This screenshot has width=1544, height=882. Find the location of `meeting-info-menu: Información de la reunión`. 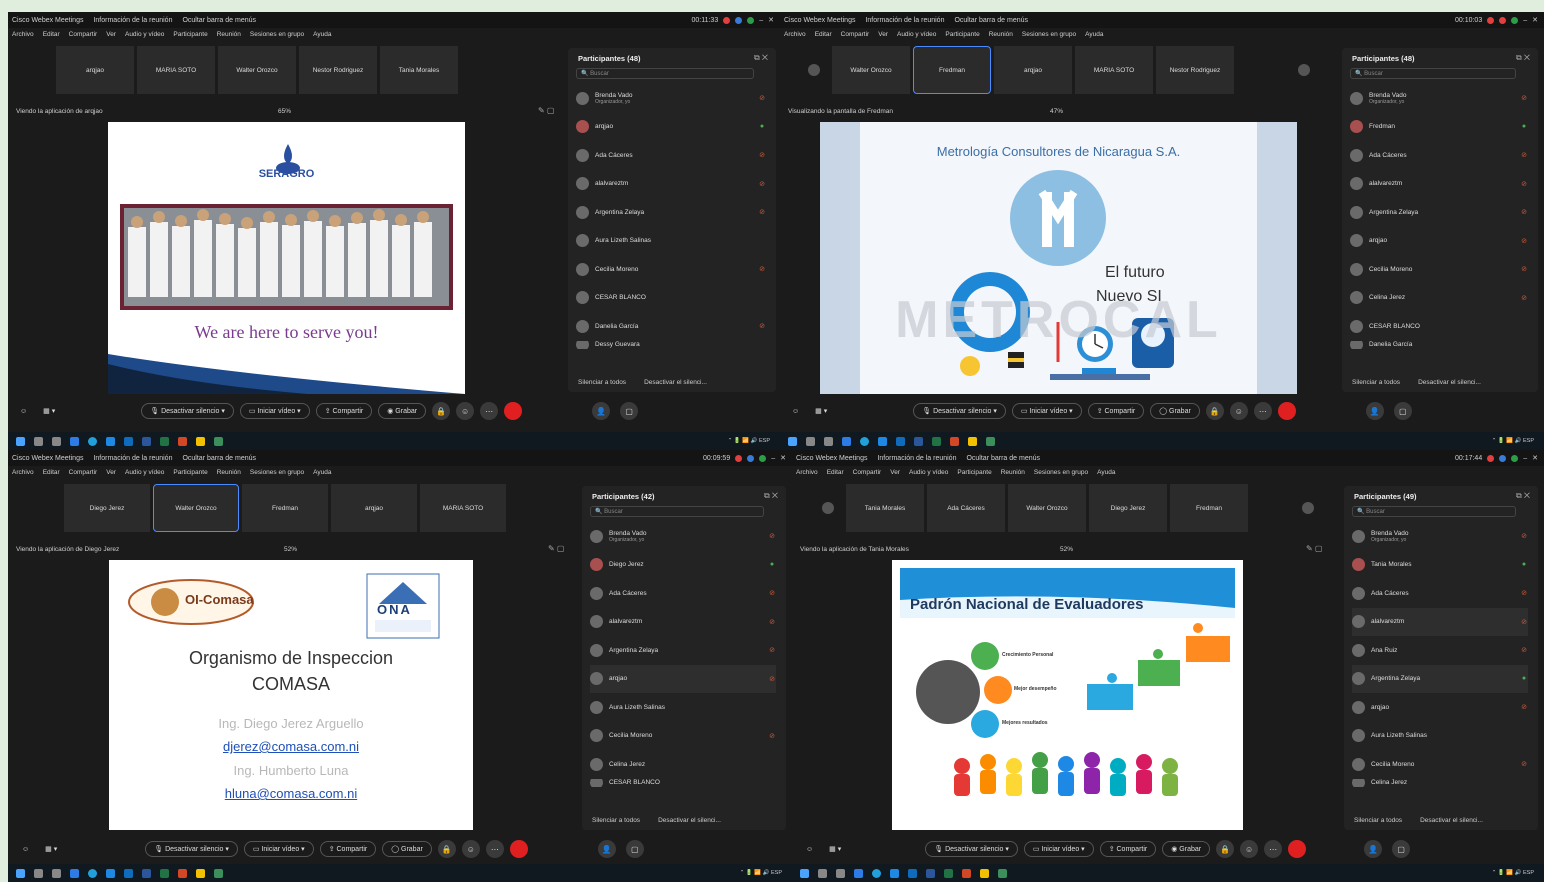

meeting-info-menu: Información de la reunión is located at coordinates (916, 458).